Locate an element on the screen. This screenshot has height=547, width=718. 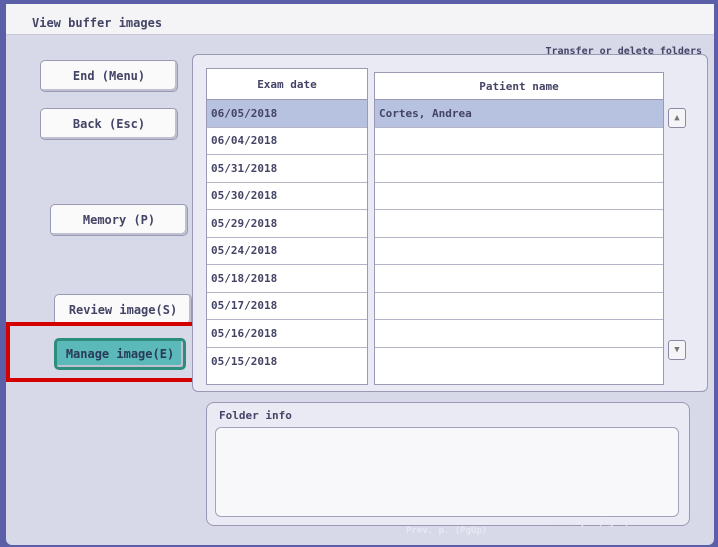
patient-name-header: Patient name is located at coordinates (519, 86).